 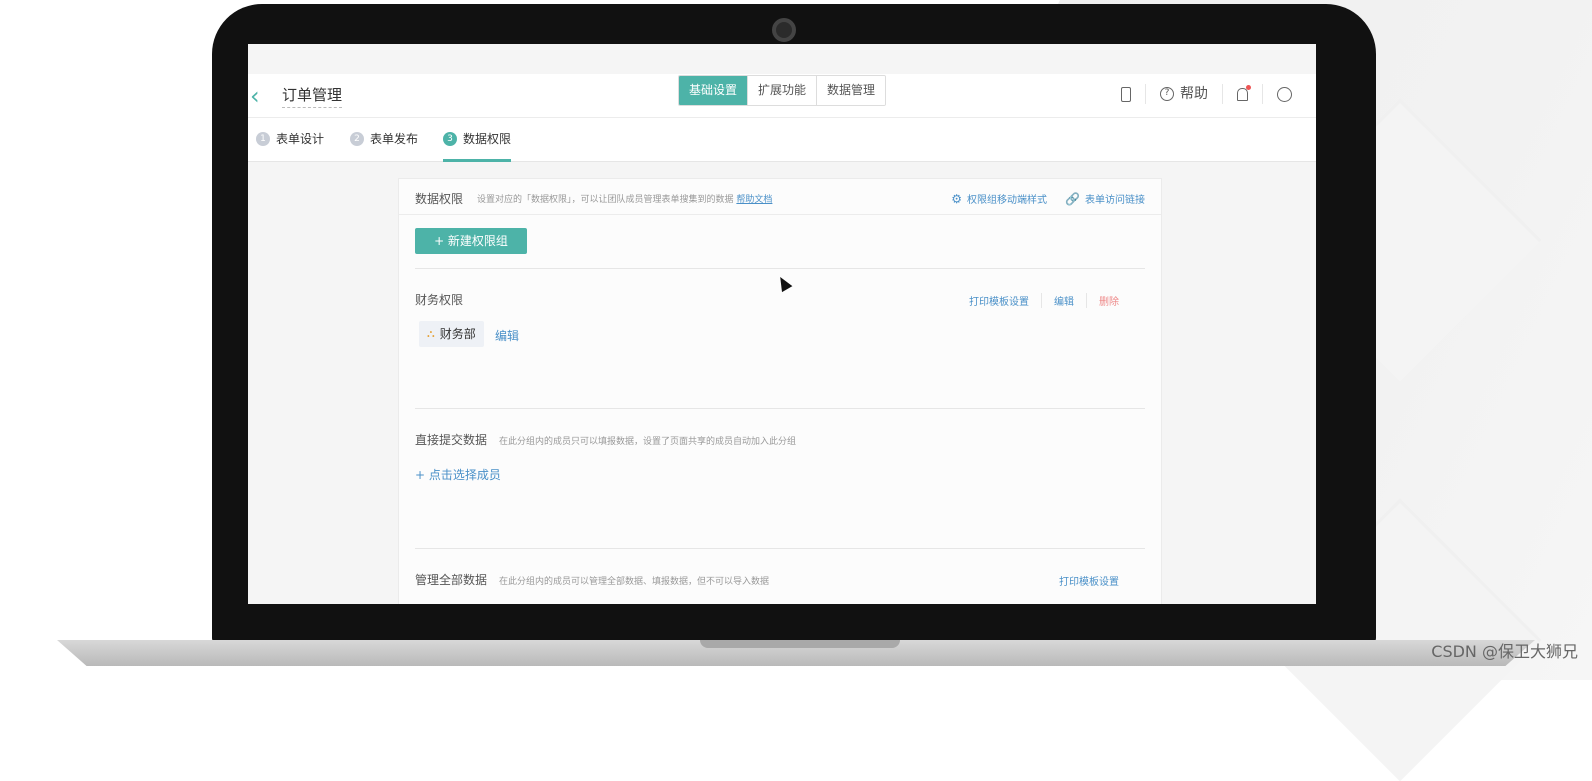 I want to click on mobile-style-label: 权限组移动端样式, so click(x=1007, y=200).